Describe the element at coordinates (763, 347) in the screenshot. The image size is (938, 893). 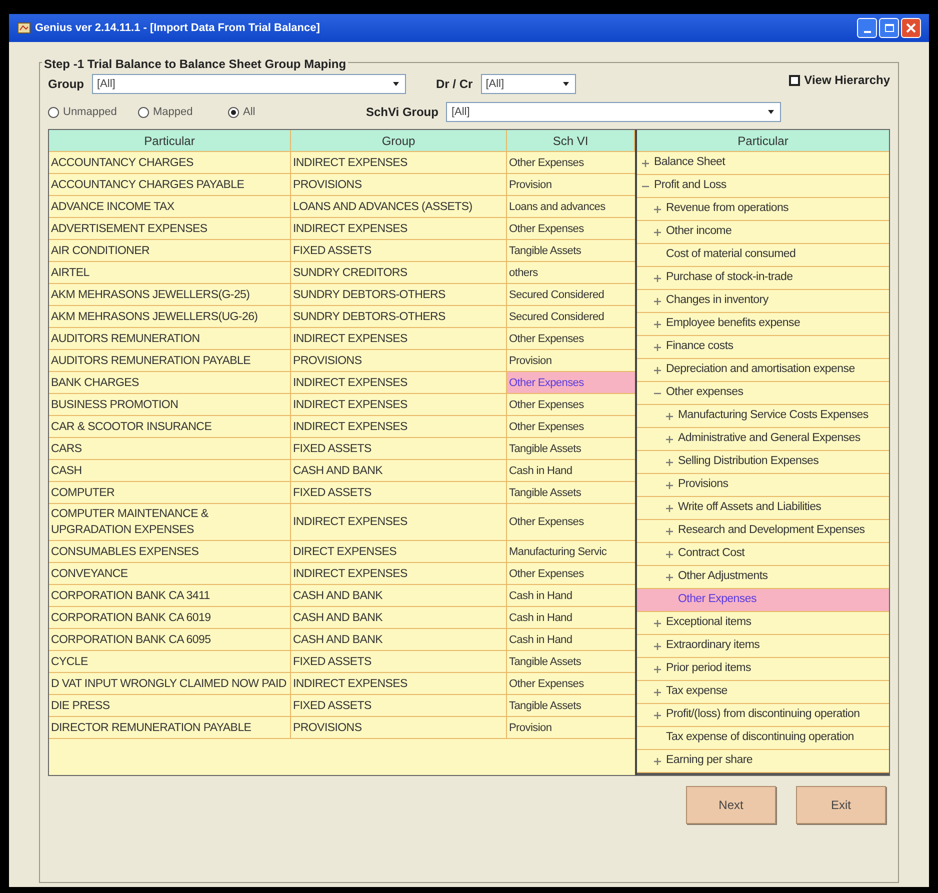
I see `tree-item: Finance costs` at that location.